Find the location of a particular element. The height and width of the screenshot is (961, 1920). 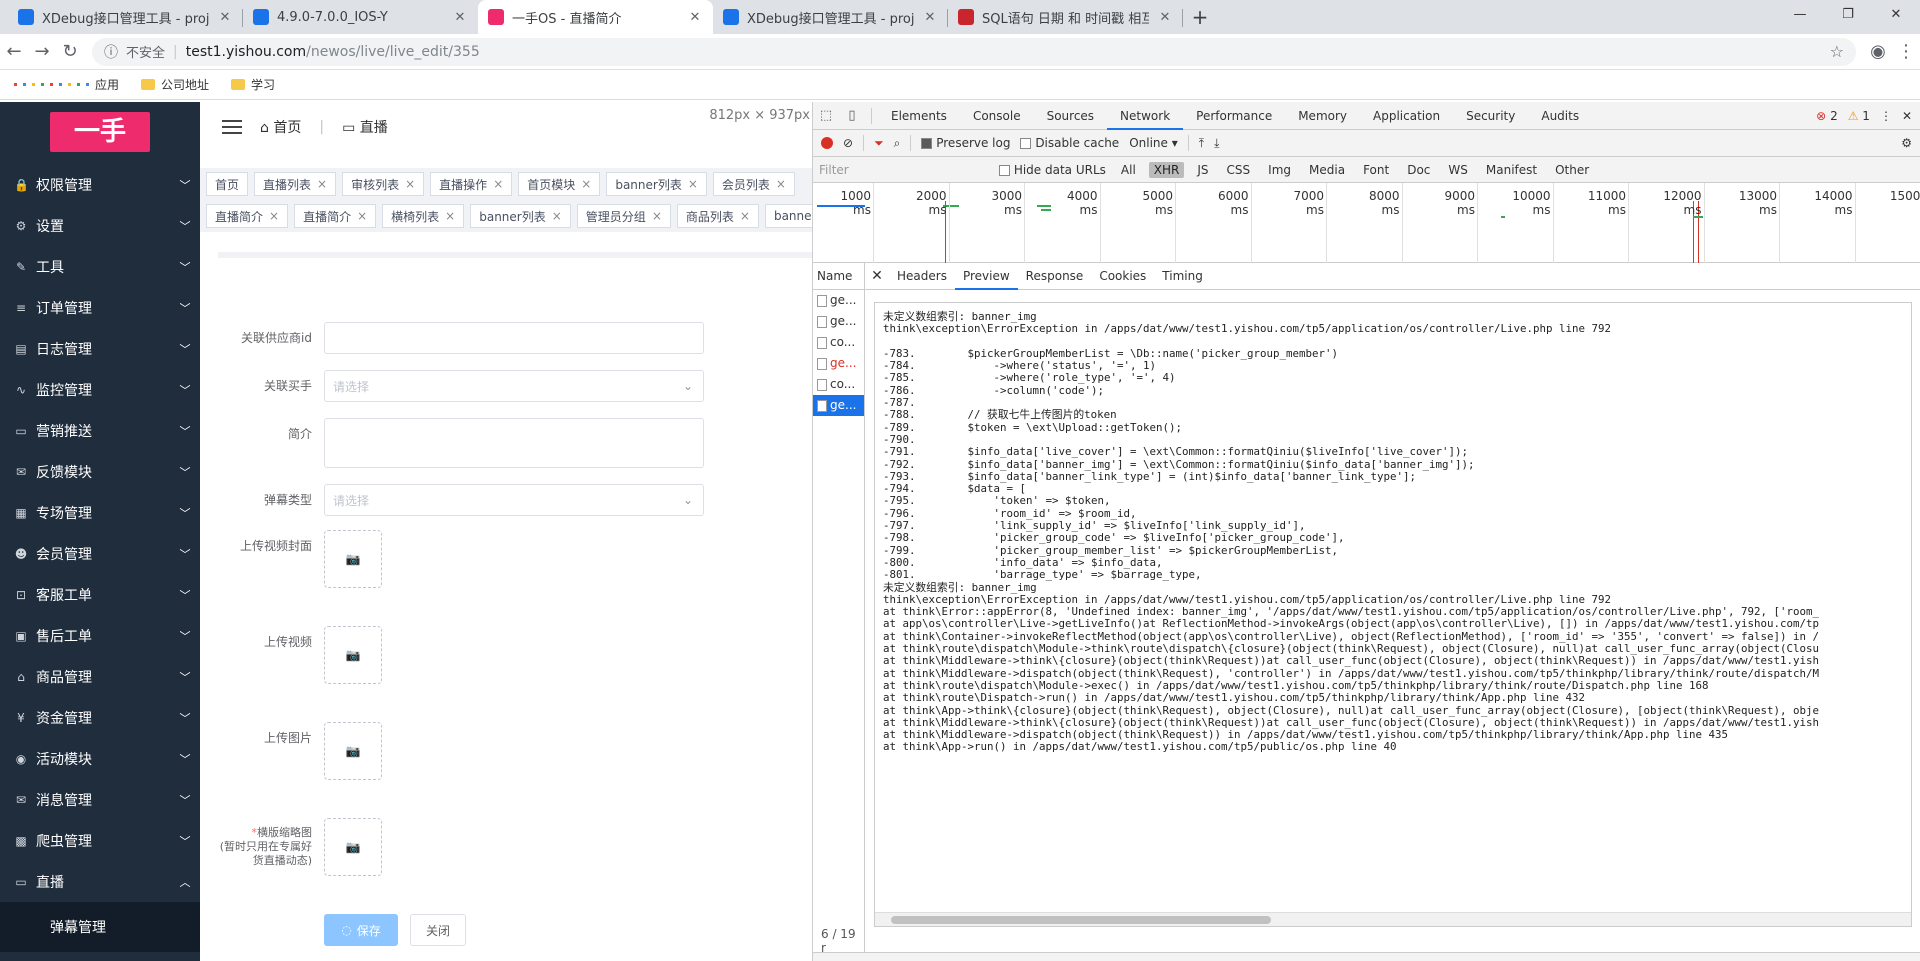

filter-type-other: Other is located at coordinates (1572, 170).